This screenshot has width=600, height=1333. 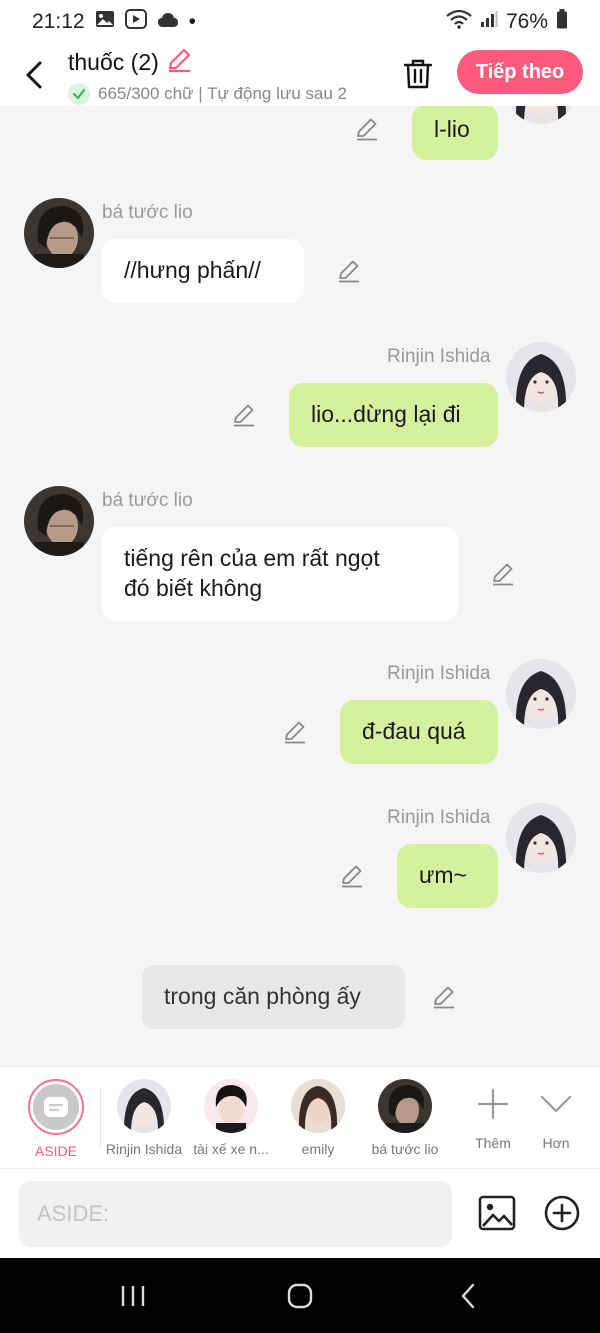 I want to click on image-icon, so click(x=497, y=1213).